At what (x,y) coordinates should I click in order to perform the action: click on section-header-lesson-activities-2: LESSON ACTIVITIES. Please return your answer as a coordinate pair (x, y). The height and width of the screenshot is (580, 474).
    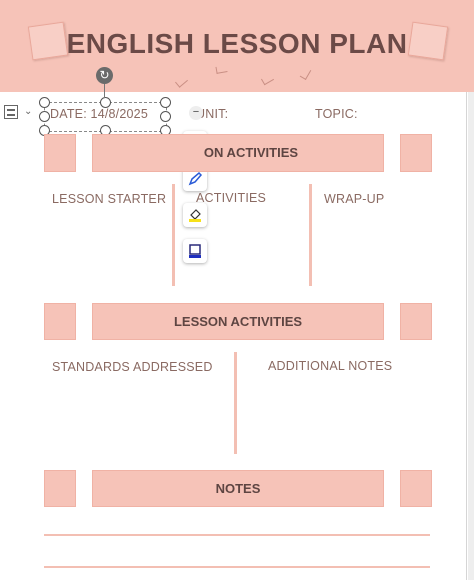
    Looking at the image, I should click on (238, 321).